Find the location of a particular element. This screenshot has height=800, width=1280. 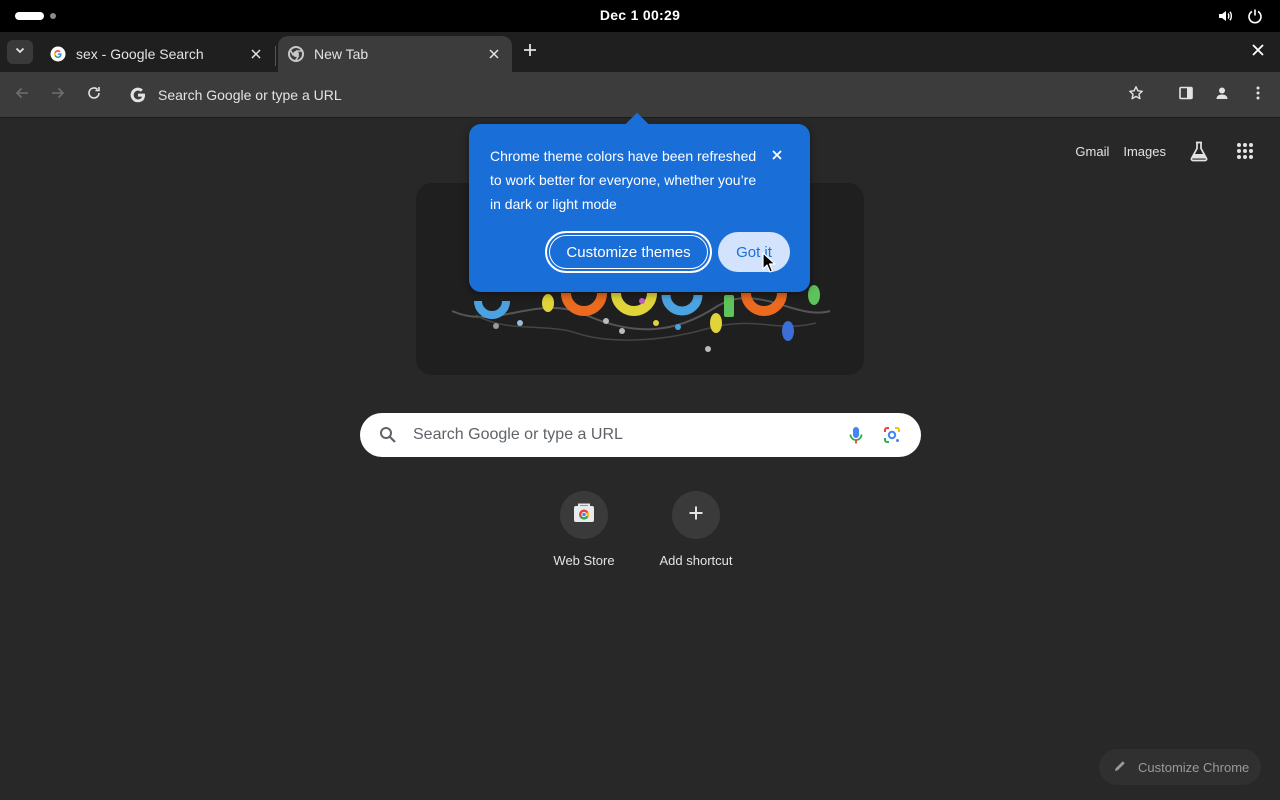

browser-toolbar: Search Google or type a URL is located at coordinates (640, 95).